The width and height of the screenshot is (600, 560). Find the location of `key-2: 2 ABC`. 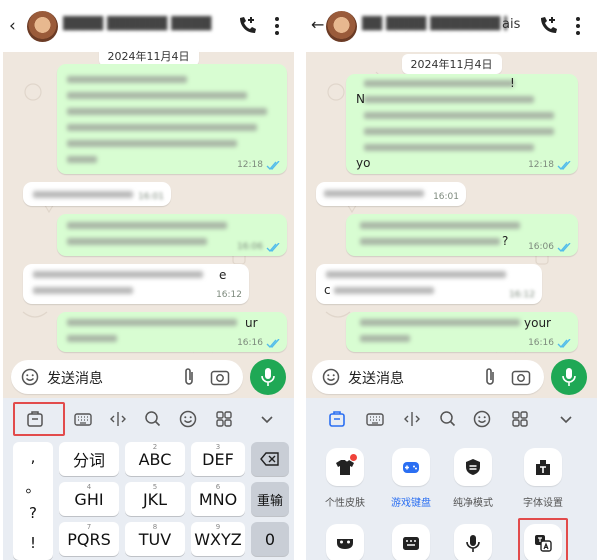

key-2: 2 ABC is located at coordinates (155, 459).